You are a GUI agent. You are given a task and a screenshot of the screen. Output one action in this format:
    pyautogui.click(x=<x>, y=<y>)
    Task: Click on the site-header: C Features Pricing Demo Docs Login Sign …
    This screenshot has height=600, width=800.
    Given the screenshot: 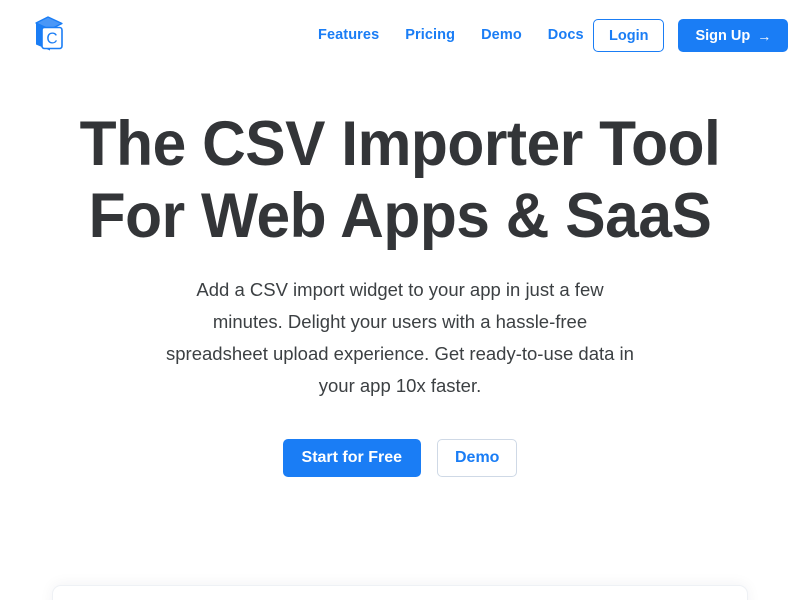 What is the action you would take?
    pyautogui.click(x=400, y=35)
    